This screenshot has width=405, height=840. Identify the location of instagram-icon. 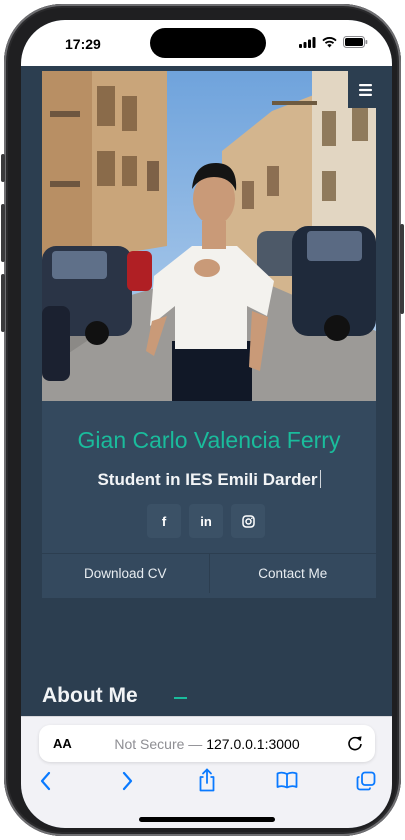
(248, 521).